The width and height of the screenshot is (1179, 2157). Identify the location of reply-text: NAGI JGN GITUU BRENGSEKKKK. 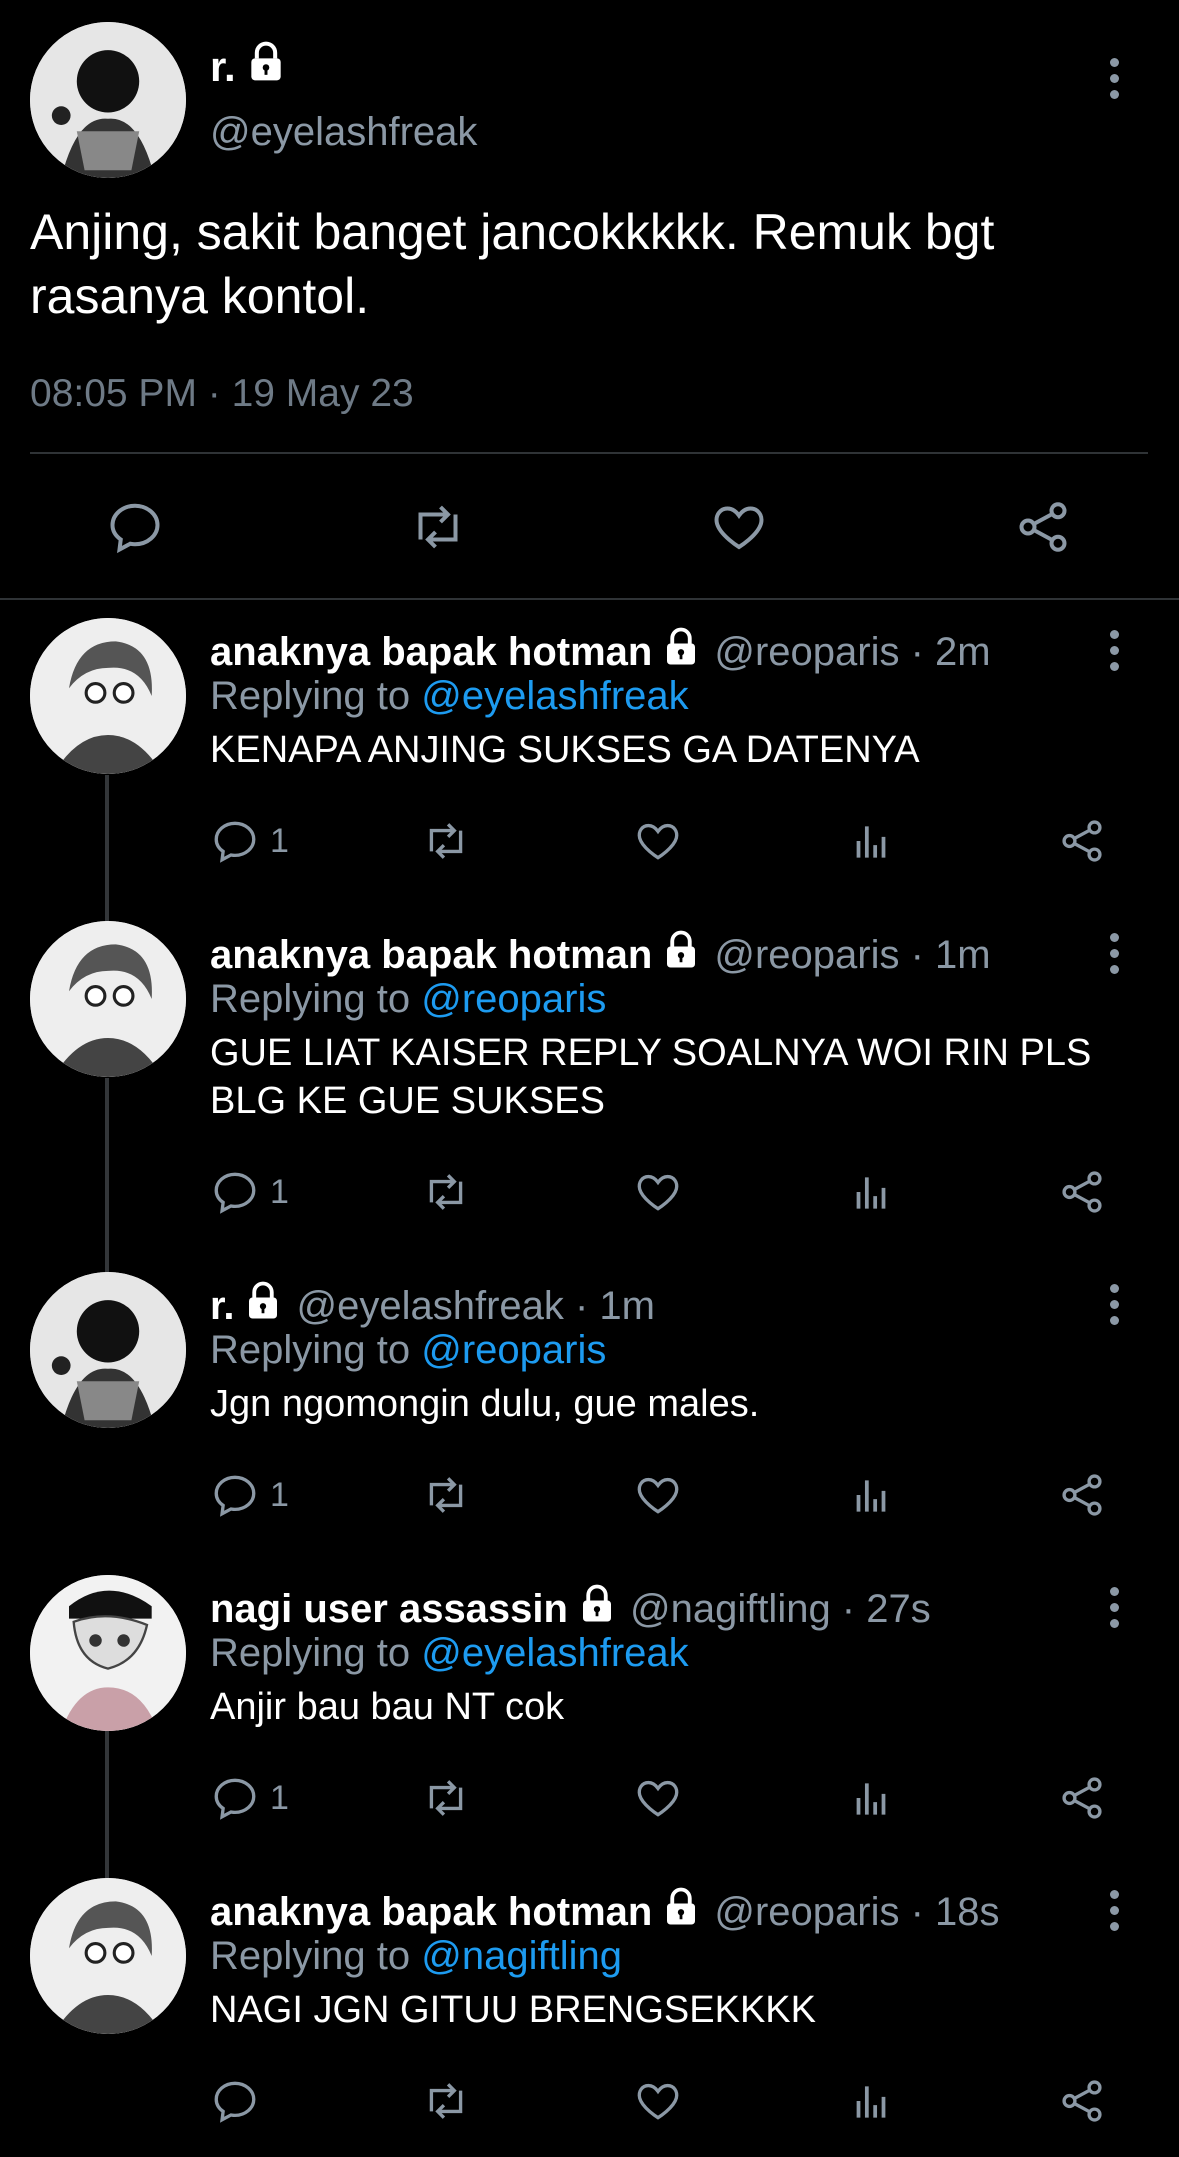
(513, 2010).